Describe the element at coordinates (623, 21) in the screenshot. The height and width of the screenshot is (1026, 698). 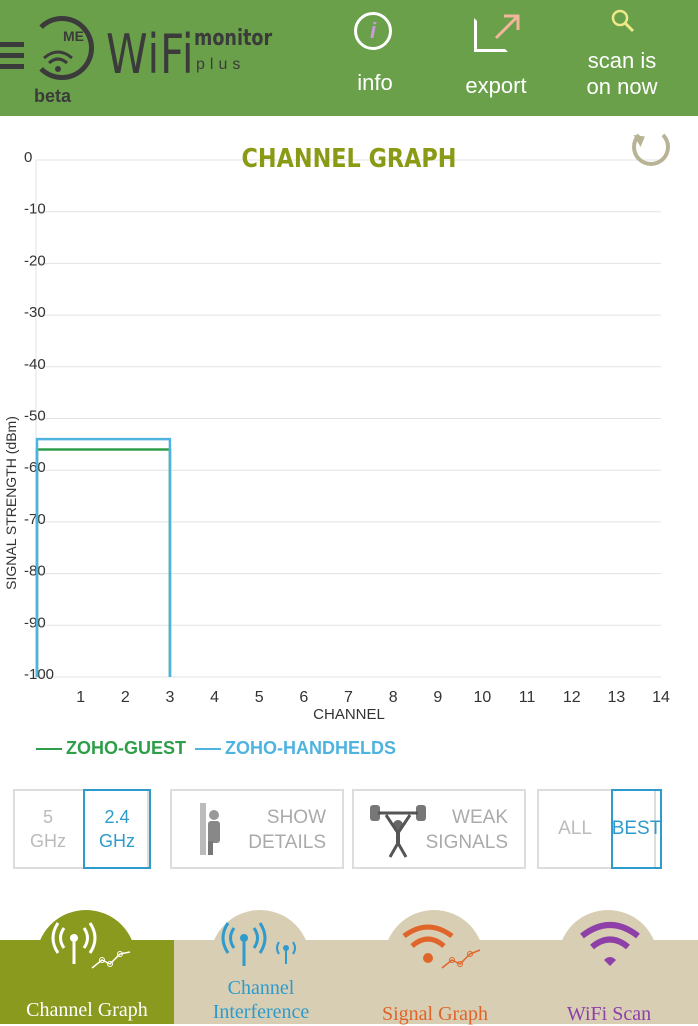
I see `search-icon` at that location.